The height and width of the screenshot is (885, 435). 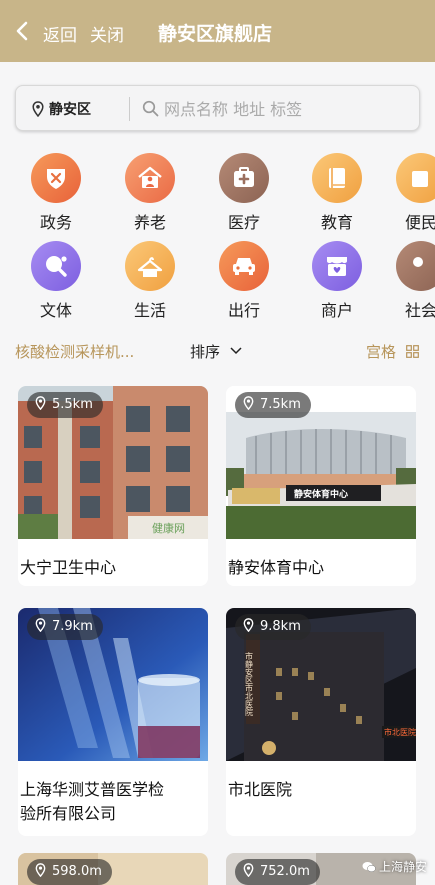 I want to click on search-input, so click(x=284, y=109).